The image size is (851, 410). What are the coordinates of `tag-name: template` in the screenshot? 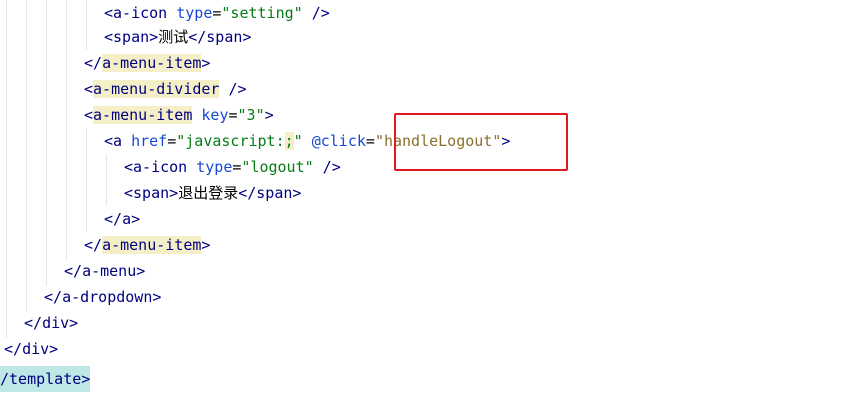 It's located at (45, 379).